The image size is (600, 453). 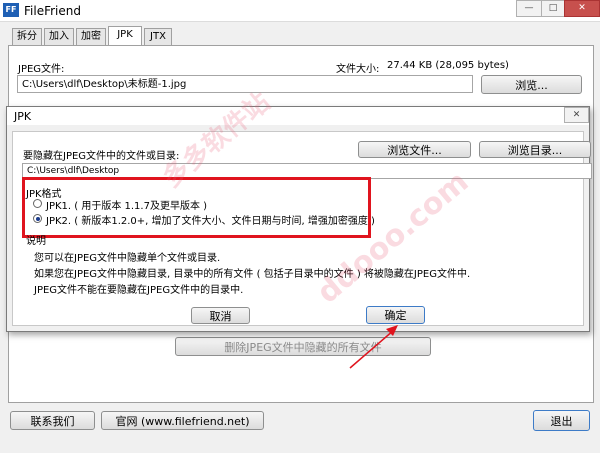 I want to click on annotation-arrow, so click(x=373, y=347).